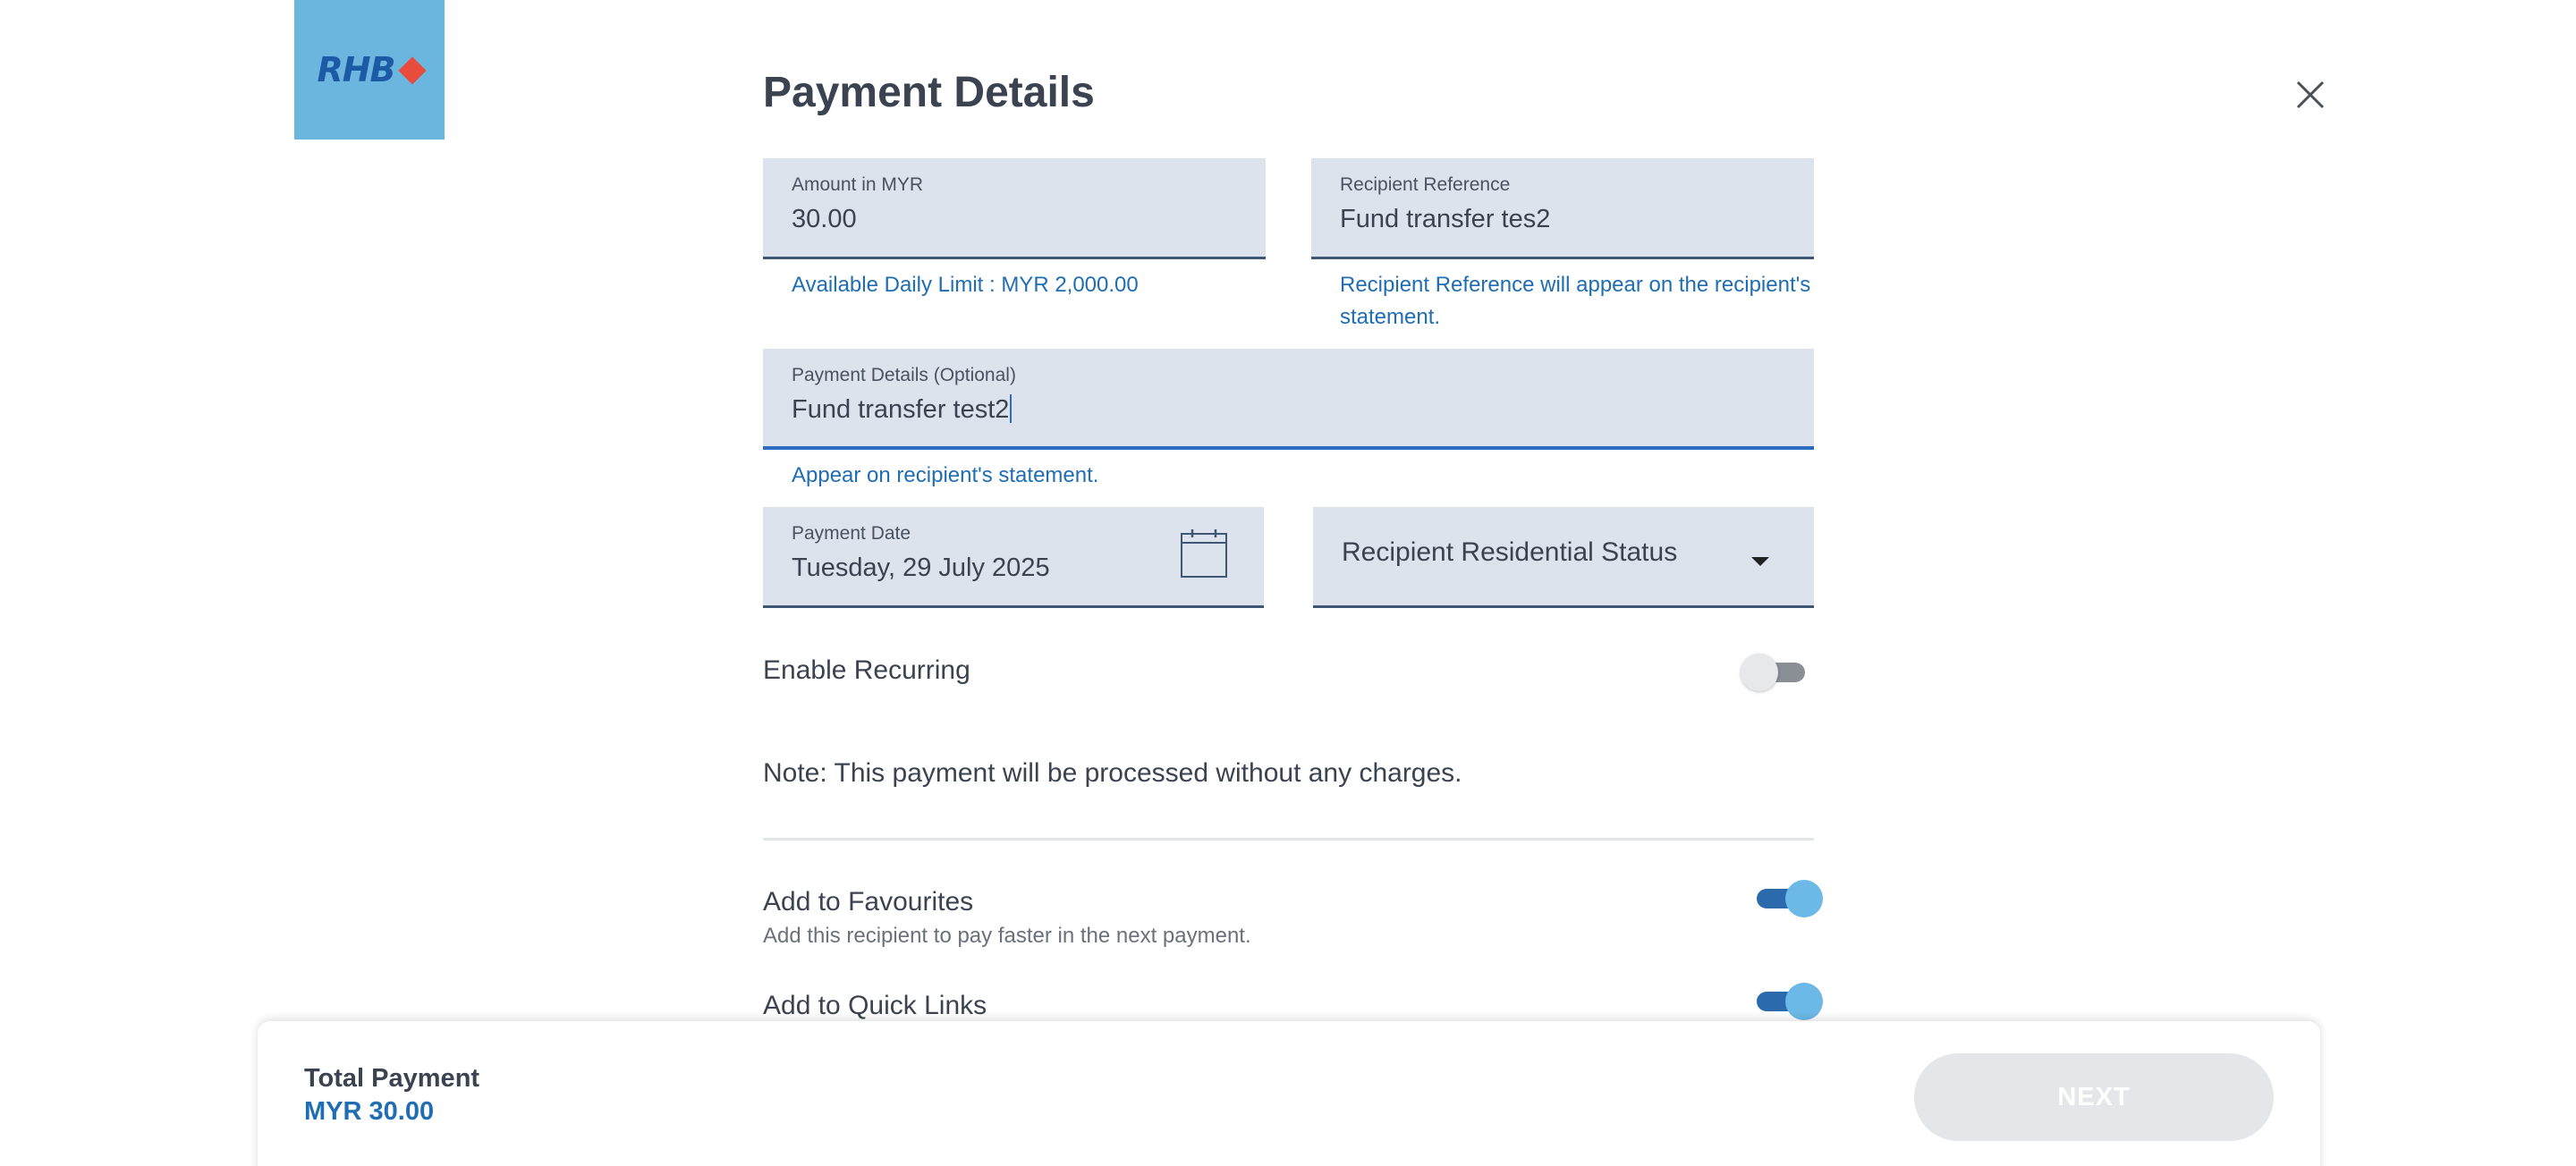  Describe the element at coordinates (929, 92) in the screenshot. I see `page-title: Payment Details` at that location.